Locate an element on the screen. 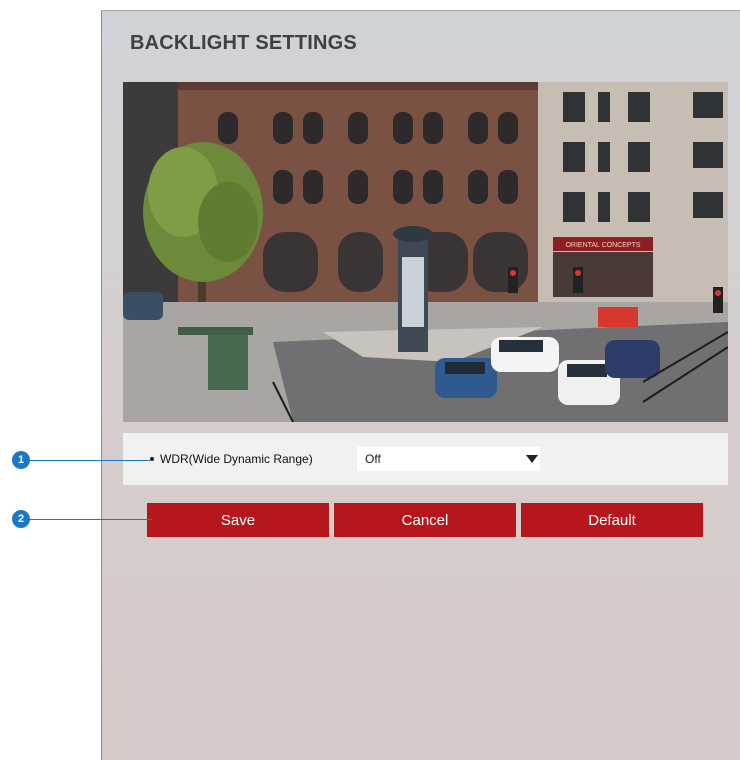 The width and height of the screenshot is (740, 760). save-button: Save is located at coordinates (238, 520).